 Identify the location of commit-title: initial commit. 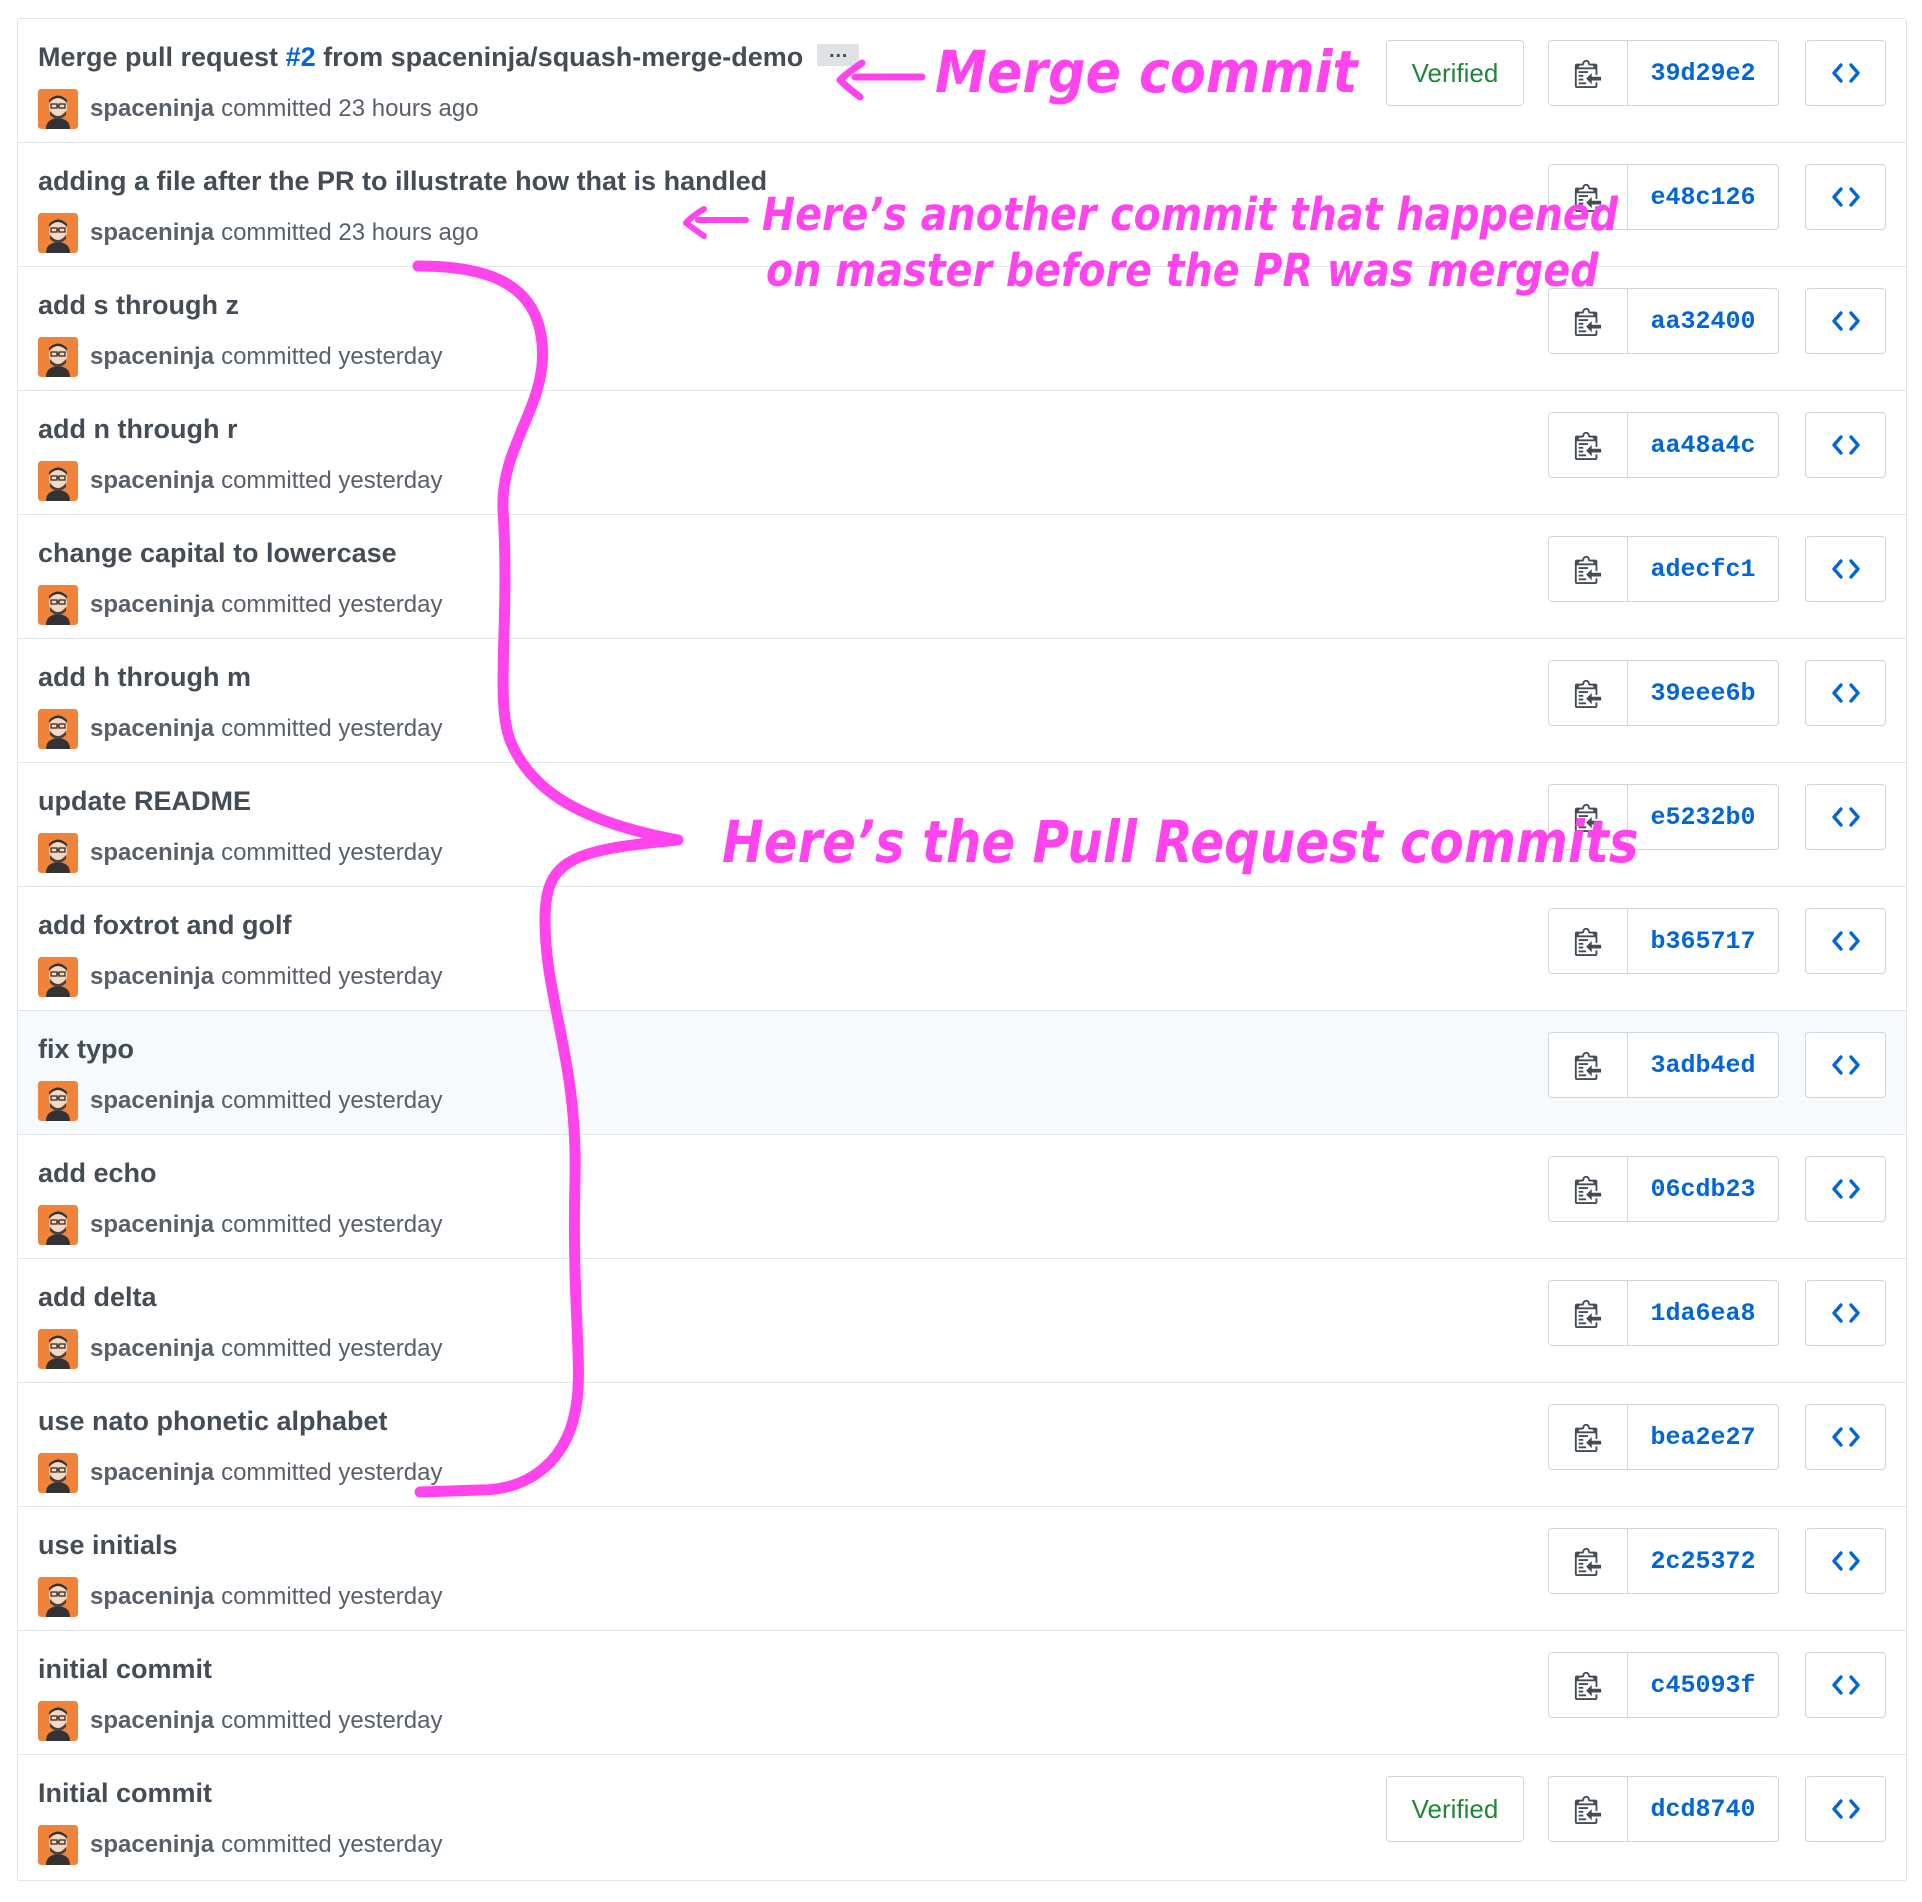
(125, 1669).